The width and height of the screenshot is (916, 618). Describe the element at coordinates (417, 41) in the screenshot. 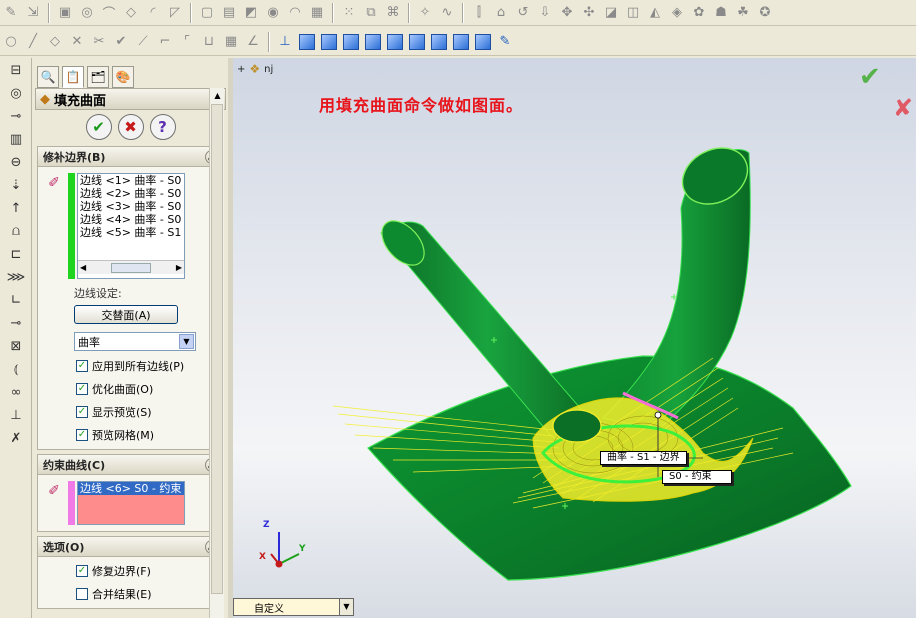

I see `view-bottom-icon` at that location.